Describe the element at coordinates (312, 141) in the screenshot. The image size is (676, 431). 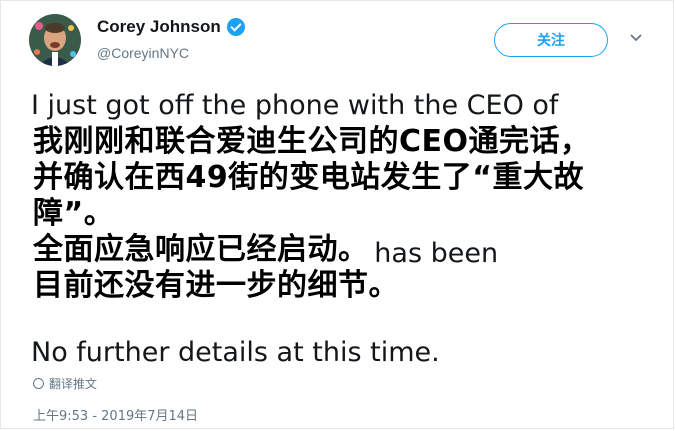
I see `overlay-line: 我刚刚和联合爱迪生公司的CEO通完话，` at that location.